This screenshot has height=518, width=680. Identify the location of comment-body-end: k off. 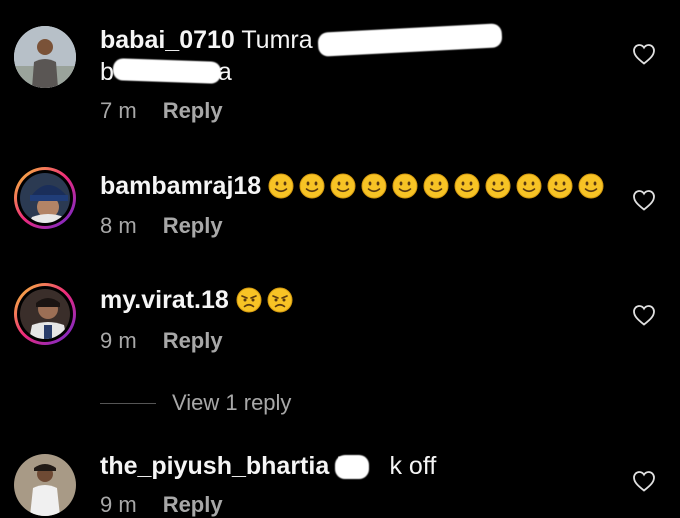
(413, 466).